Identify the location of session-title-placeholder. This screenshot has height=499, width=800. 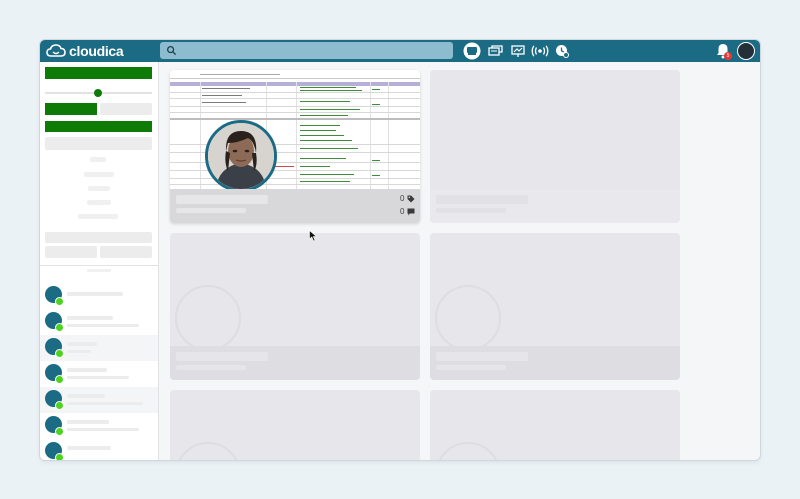
(222, 199).